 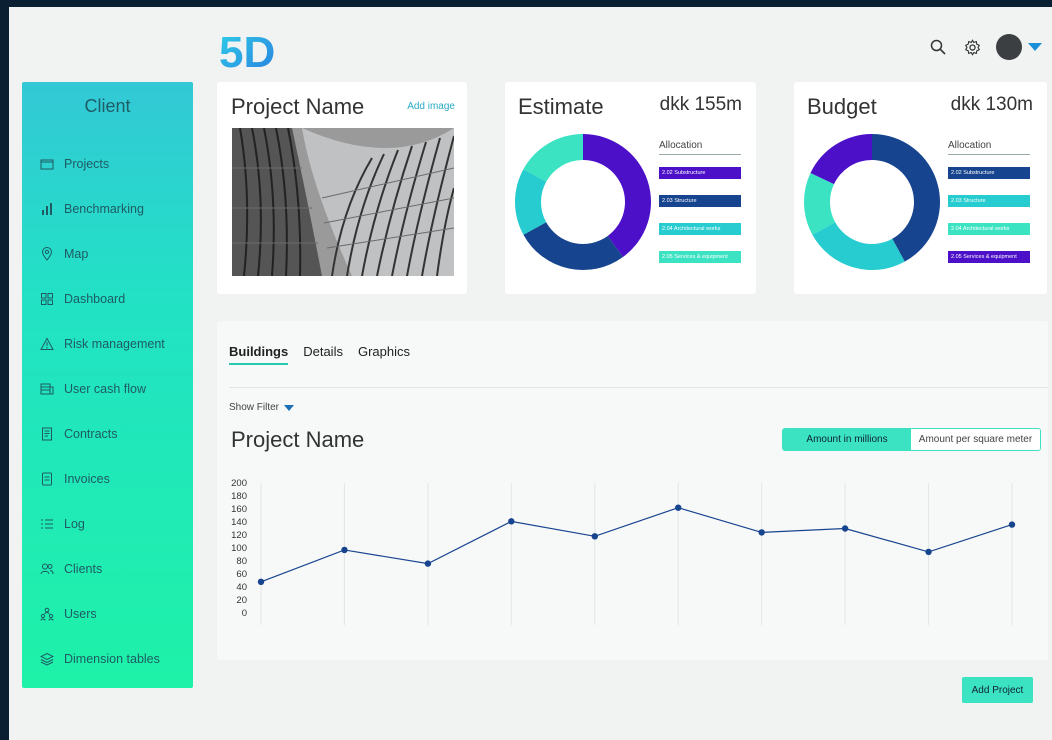 What do you see at coordinates (87, 163) in the screenshot?
I see `sidebar-item-label: Projects` at bounding box center [87, 163].